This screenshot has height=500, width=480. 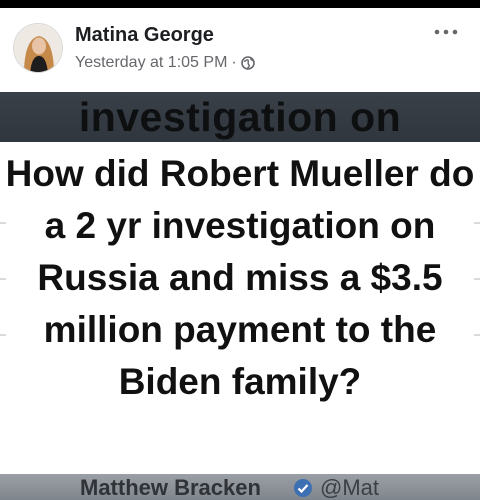 I want to click on post-meta: Yesterday at 1:05 PM ·, so click(x=165, y=63).